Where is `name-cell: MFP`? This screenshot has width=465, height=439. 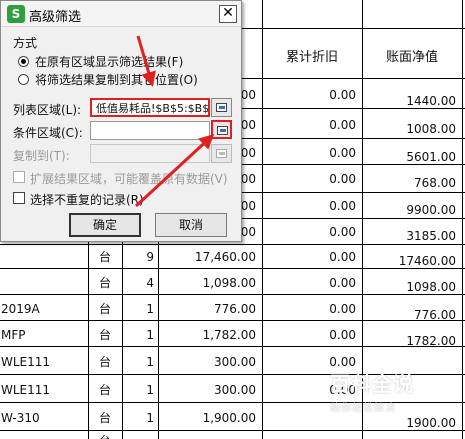
name-cell: MFP is located at coordinates (13, 335).